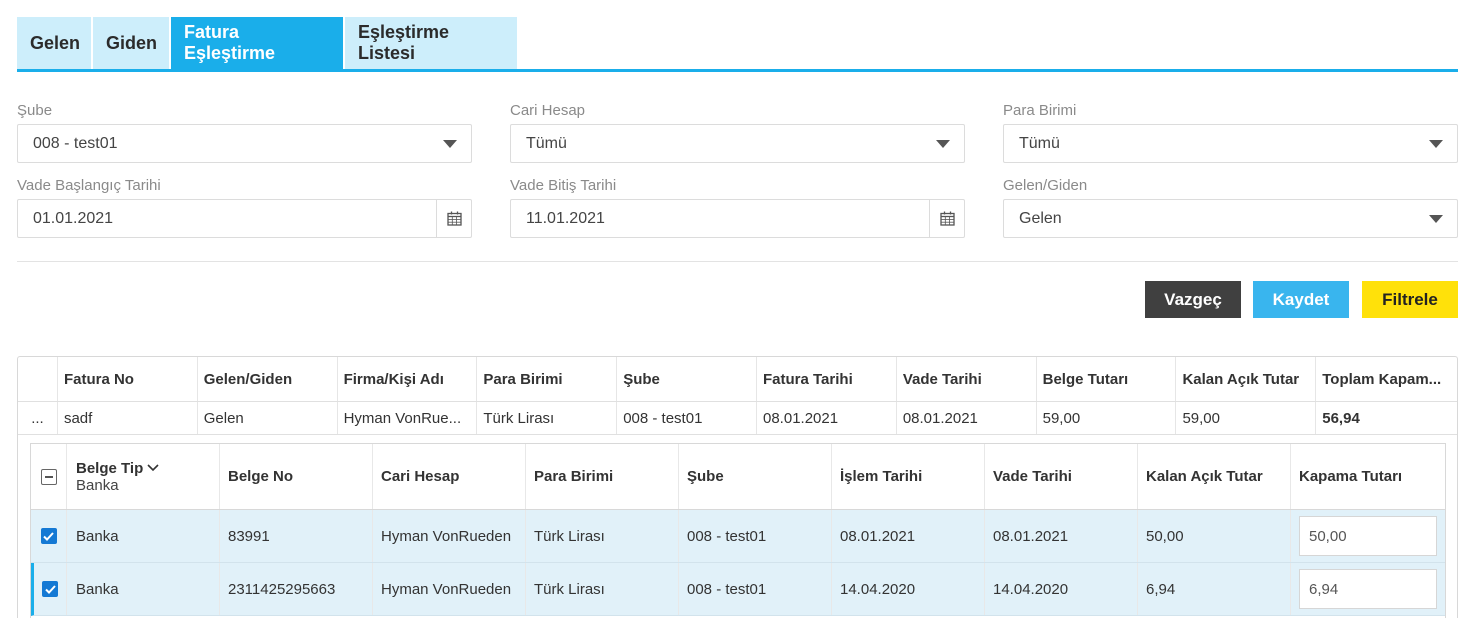 Image resolution: width=1459 pixels, height=618 pixels. I want to click on cell-gelen-giden: Gelen, so click(268, 418).